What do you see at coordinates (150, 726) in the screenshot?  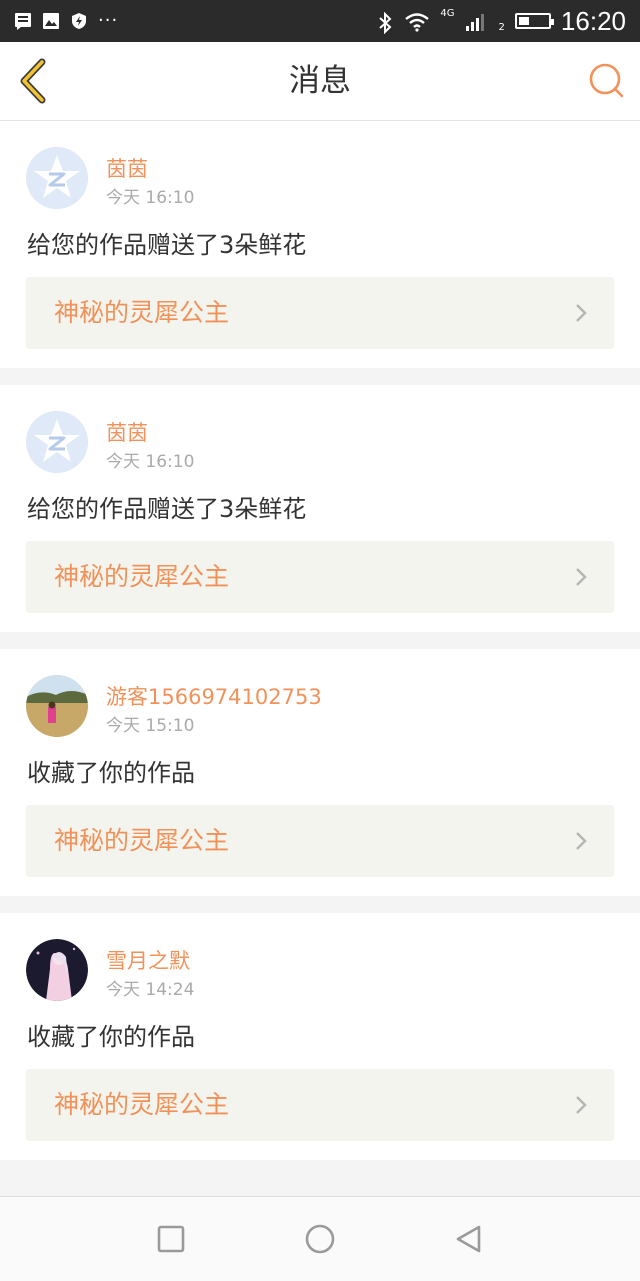 I see `message-time: 今天 15:10` at bounding box center [150, 726].